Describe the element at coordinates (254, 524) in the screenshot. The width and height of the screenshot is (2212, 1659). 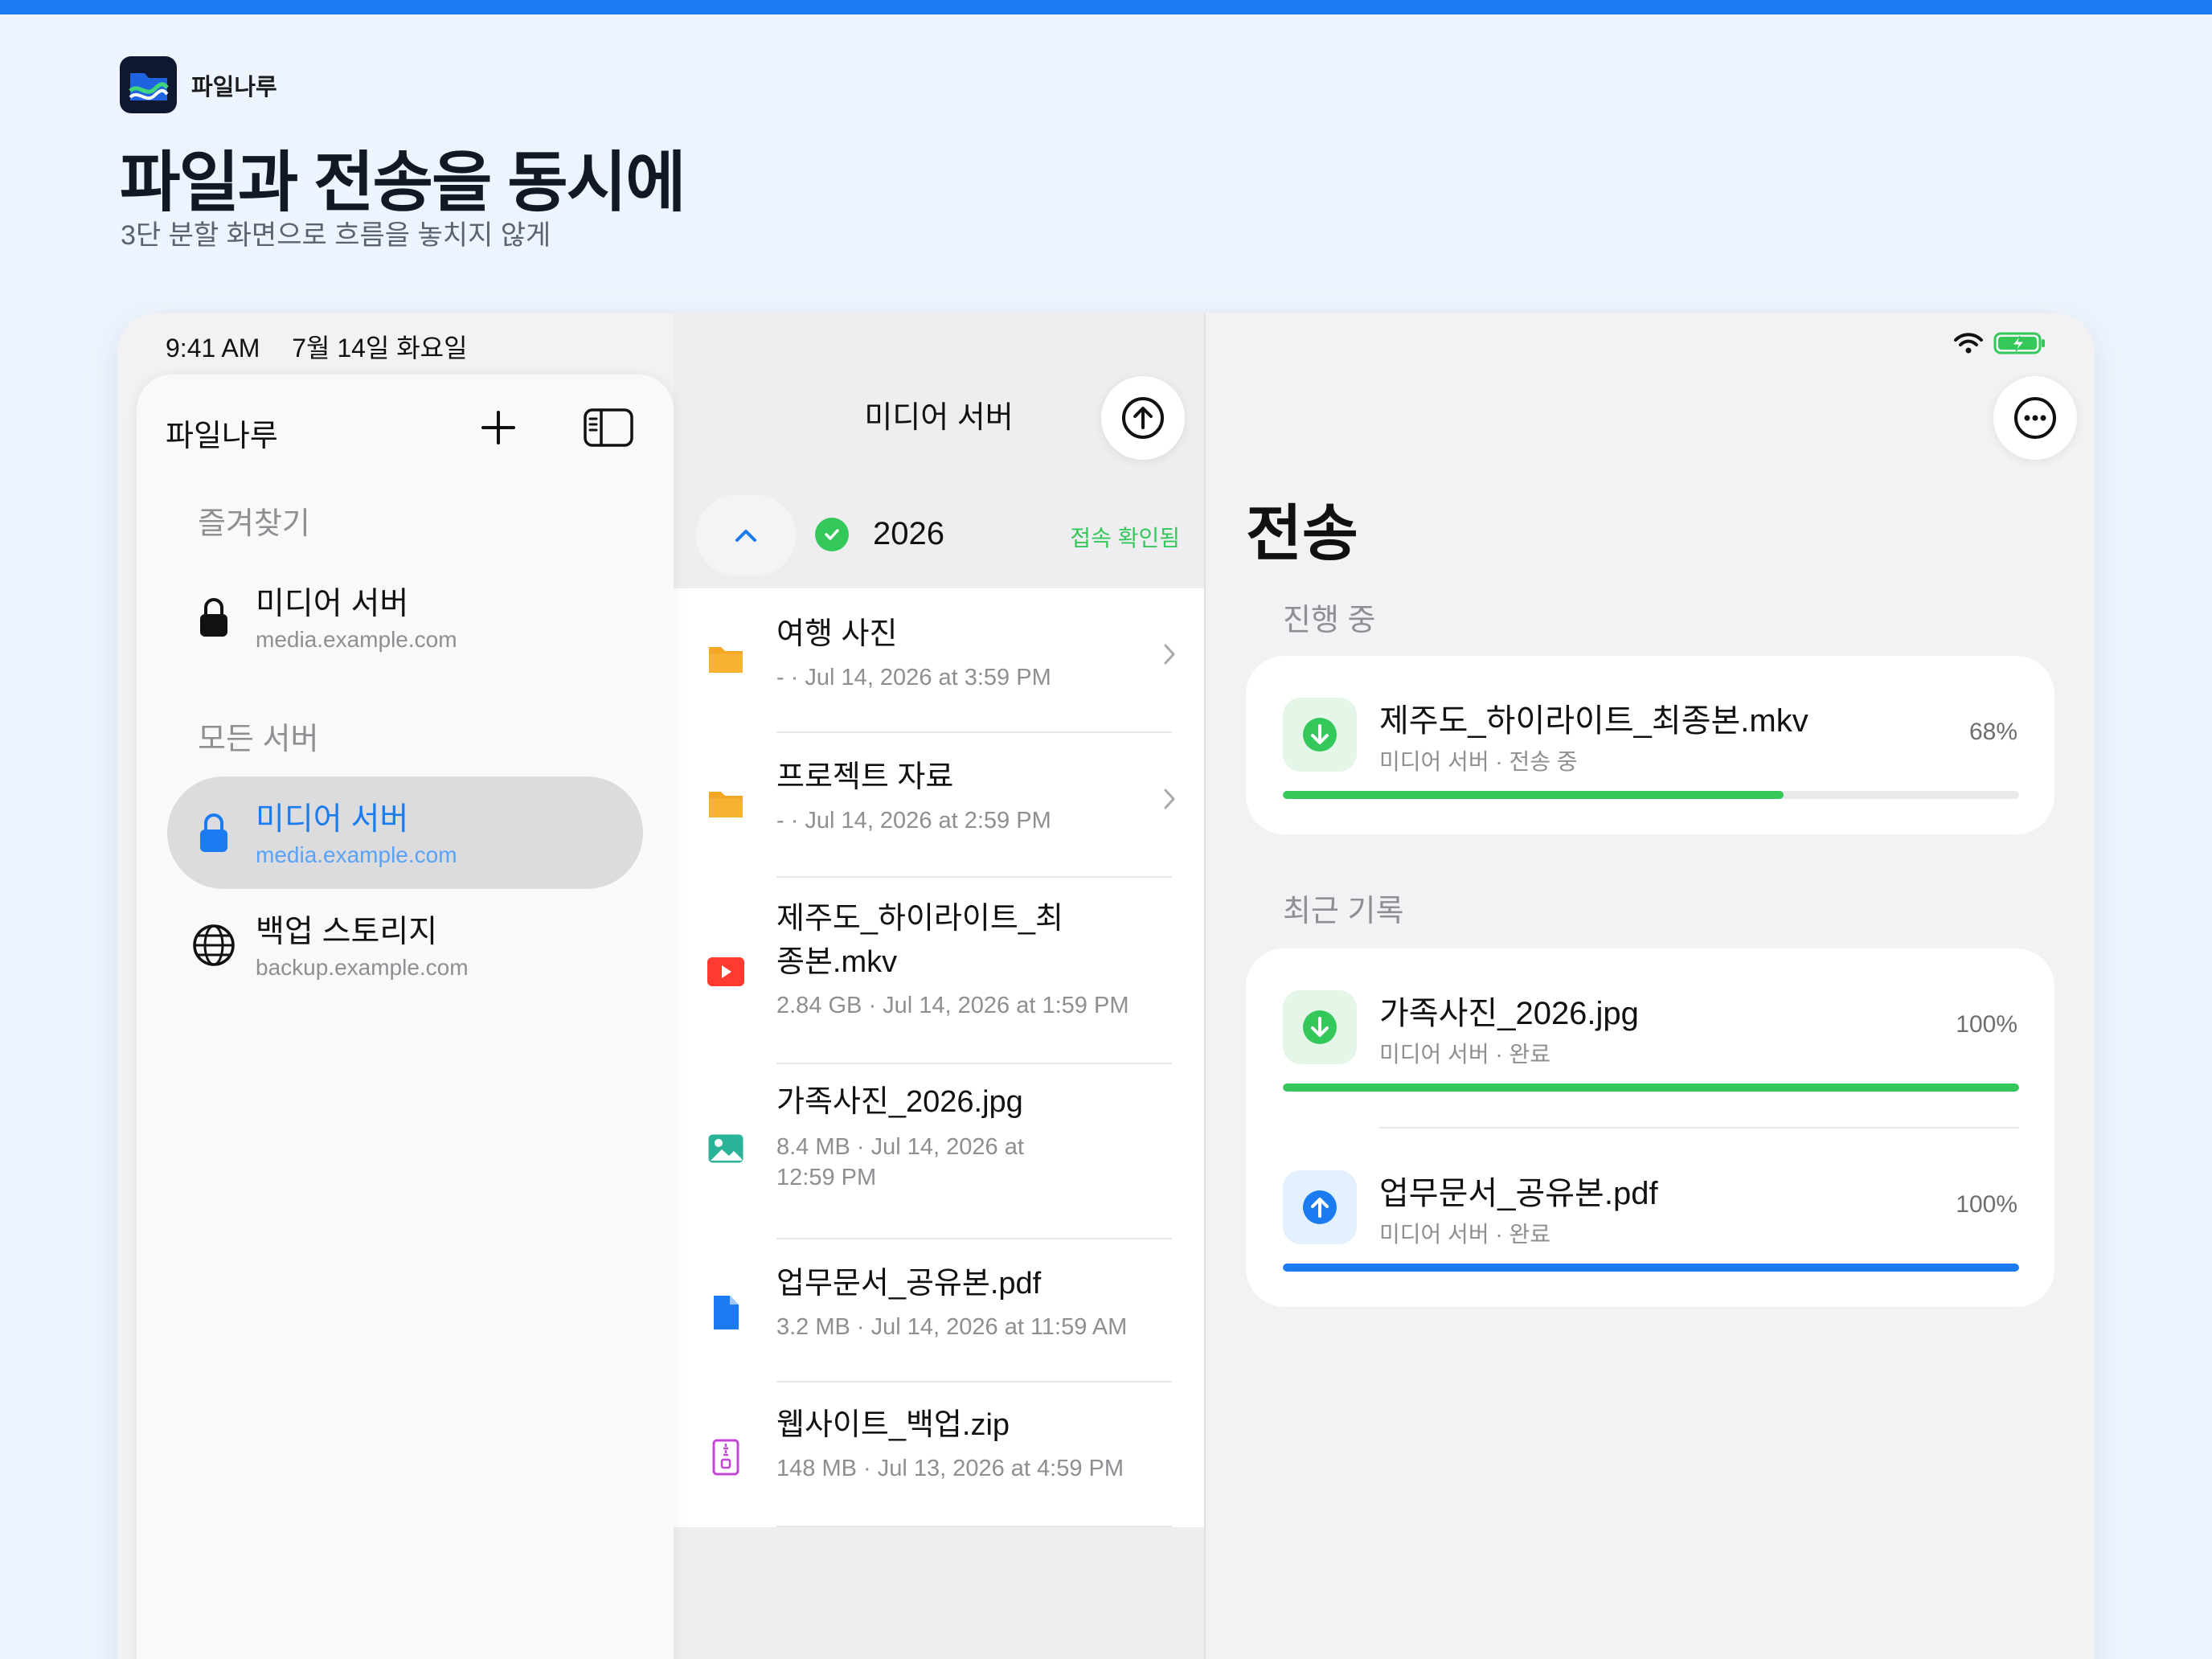
I see `favorites-label: 즐겨찾기` at that location.